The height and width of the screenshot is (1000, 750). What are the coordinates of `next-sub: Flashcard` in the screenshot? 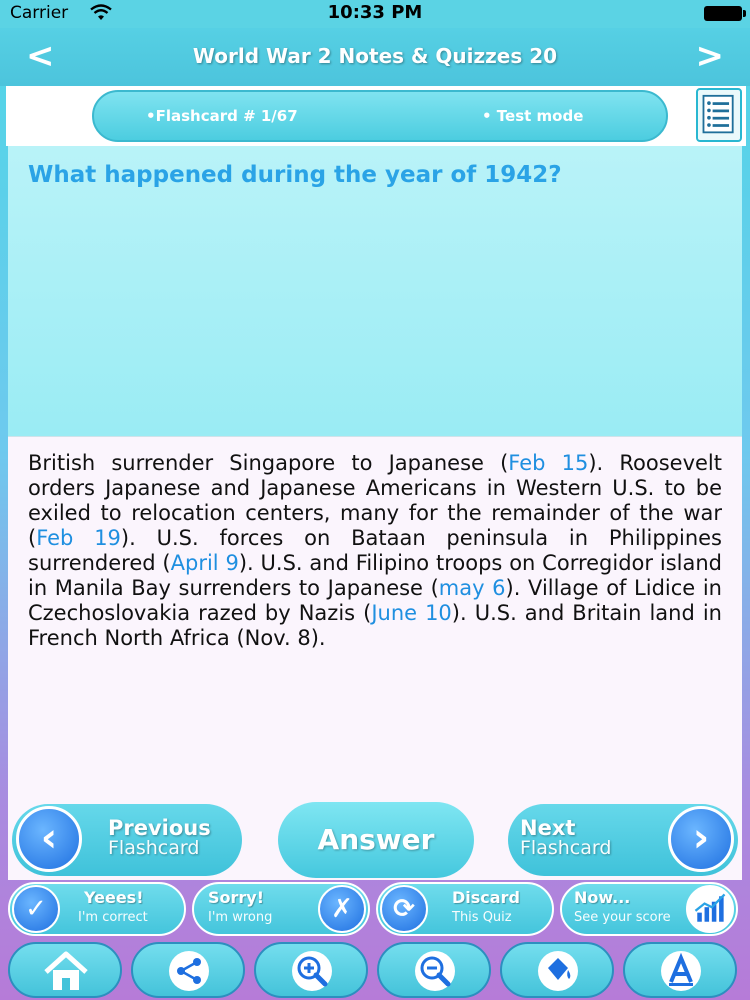 It's located at (566, 848).